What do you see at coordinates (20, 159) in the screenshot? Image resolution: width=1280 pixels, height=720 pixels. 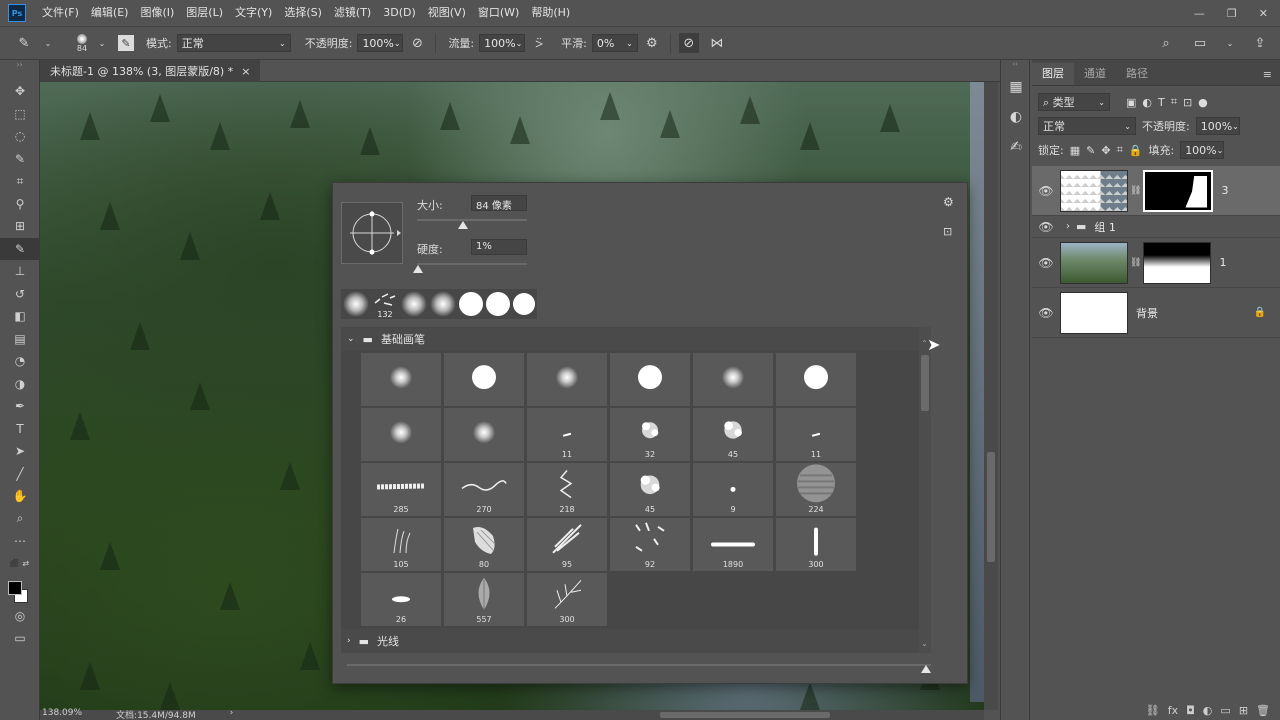 I see `quick-select-tool: ✎` at bounding box center [20, 159].